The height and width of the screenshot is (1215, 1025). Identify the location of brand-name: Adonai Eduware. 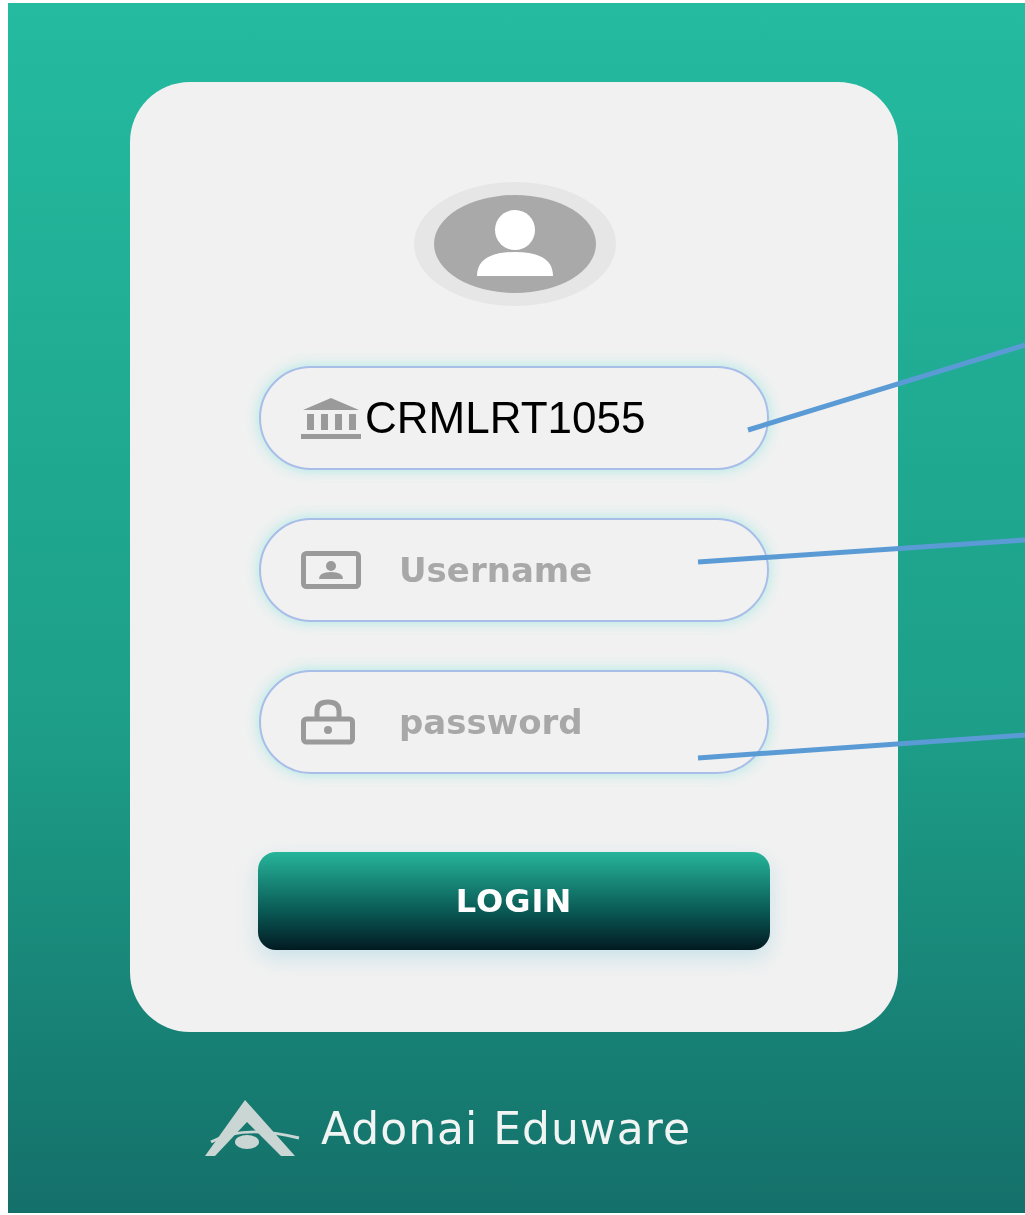
(506, 1128).